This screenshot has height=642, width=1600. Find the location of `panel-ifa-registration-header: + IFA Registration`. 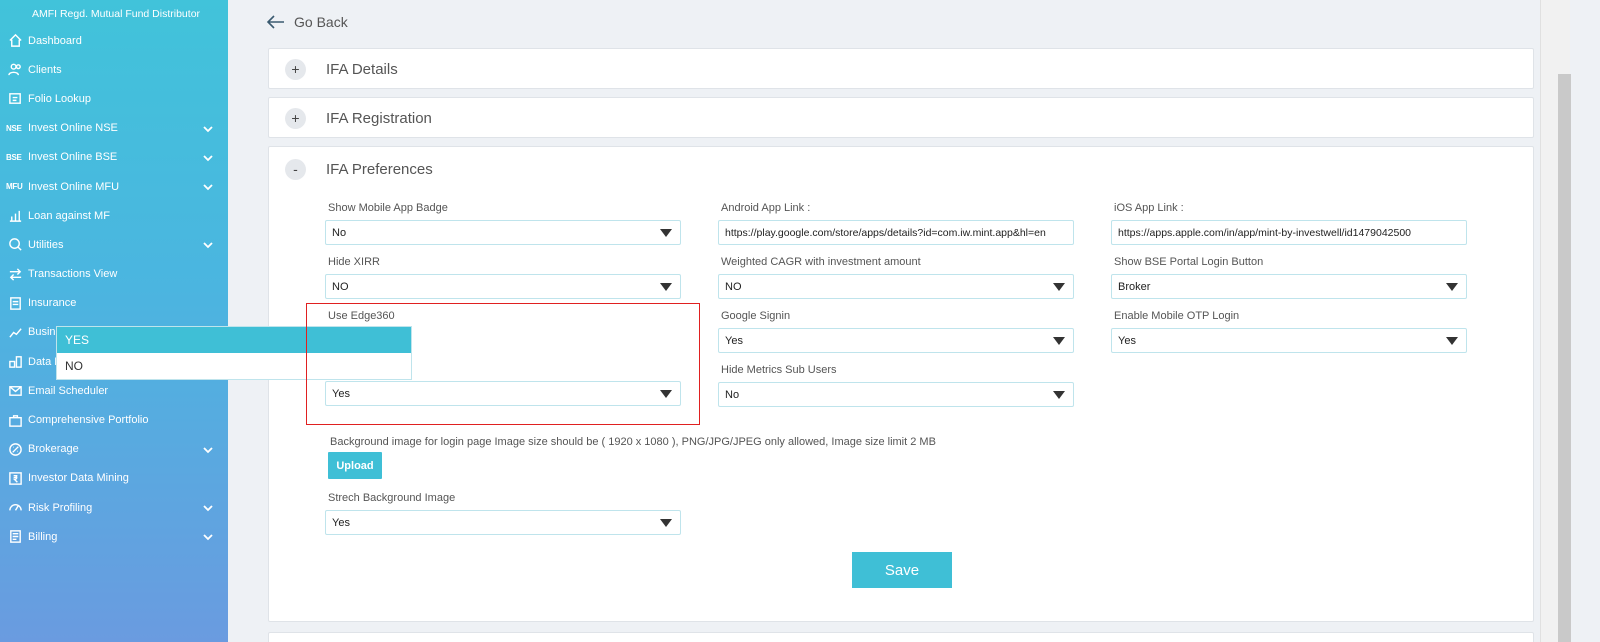

panel-ifa-registration-header: + IFA Registration is located at coordinates (901, 118).